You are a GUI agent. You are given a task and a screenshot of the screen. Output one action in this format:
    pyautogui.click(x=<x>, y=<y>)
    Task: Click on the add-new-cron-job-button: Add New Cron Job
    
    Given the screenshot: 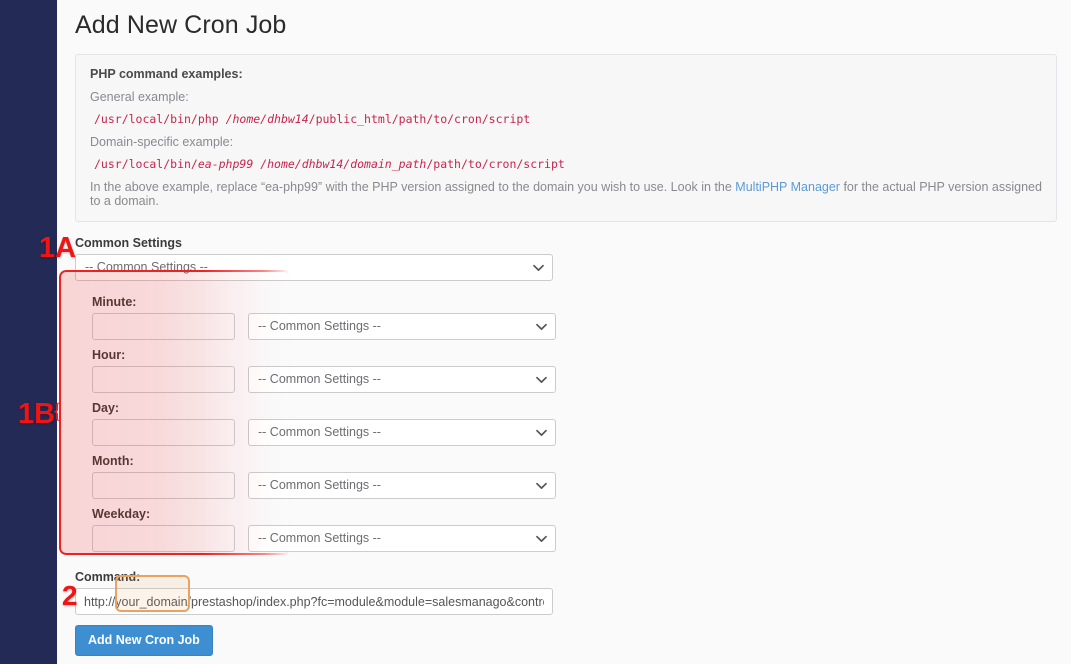 What is the action you would take?
    pyautogui.click(x=144, y=640)
    